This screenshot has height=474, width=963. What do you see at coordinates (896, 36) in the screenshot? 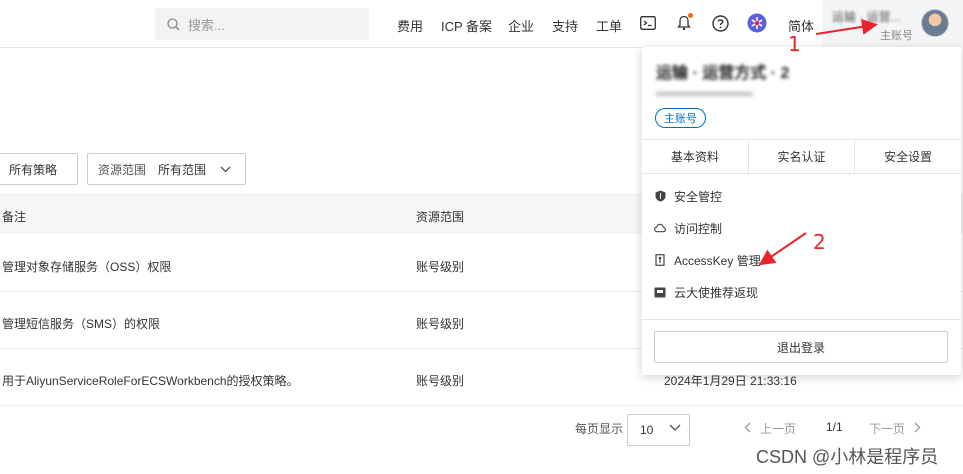
I see `account-type-label: 主账号` at bounding box center [896, 36].